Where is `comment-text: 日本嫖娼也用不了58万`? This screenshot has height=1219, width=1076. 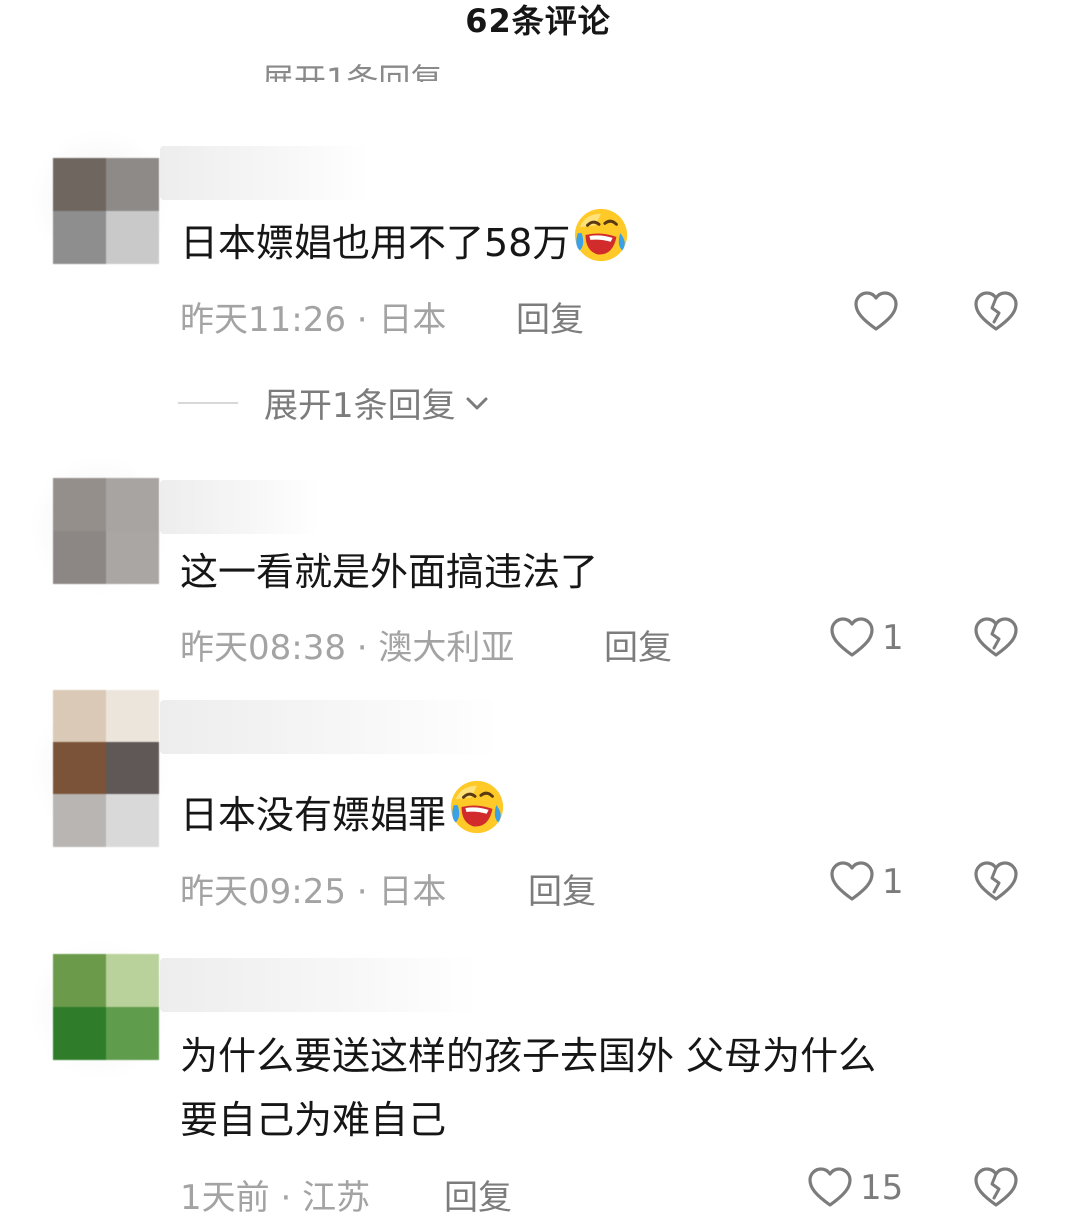 comment-text: 日本嫖娼也用不了58万 is located at coordinates (405, 240).